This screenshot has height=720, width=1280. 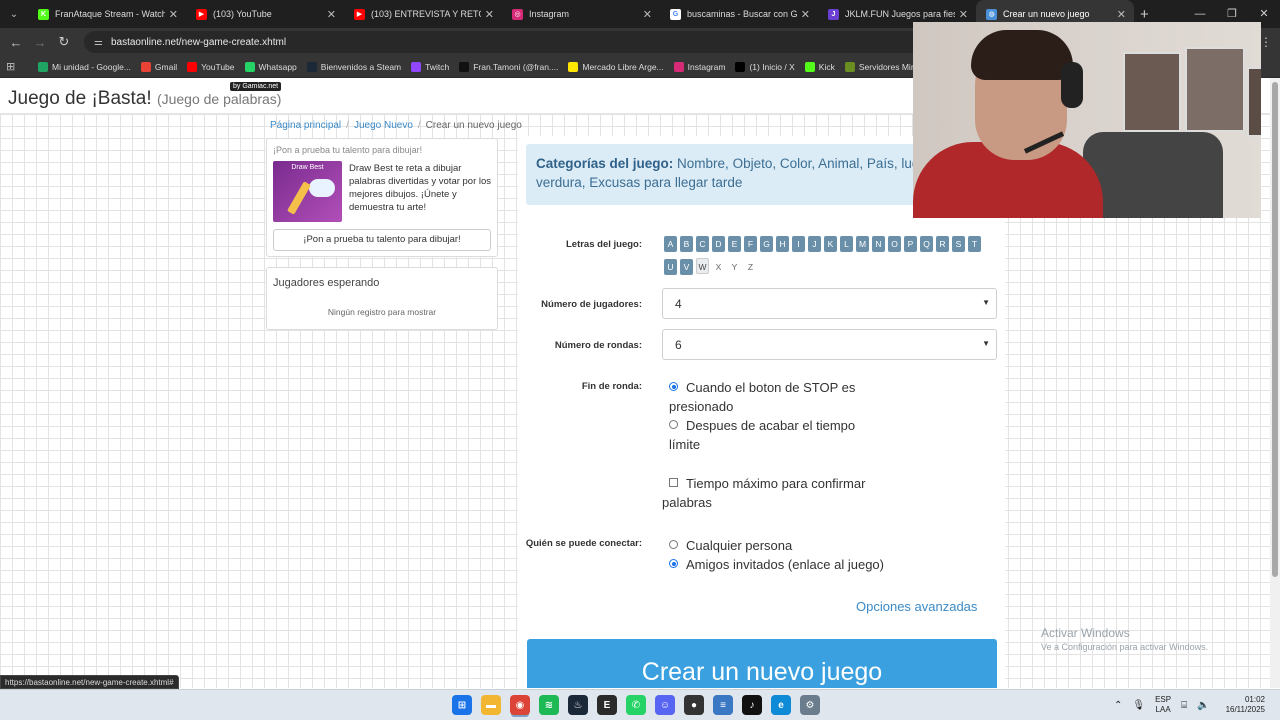 I want to click on bookmark-item: Whatsapp, so click(x=270, y=66).